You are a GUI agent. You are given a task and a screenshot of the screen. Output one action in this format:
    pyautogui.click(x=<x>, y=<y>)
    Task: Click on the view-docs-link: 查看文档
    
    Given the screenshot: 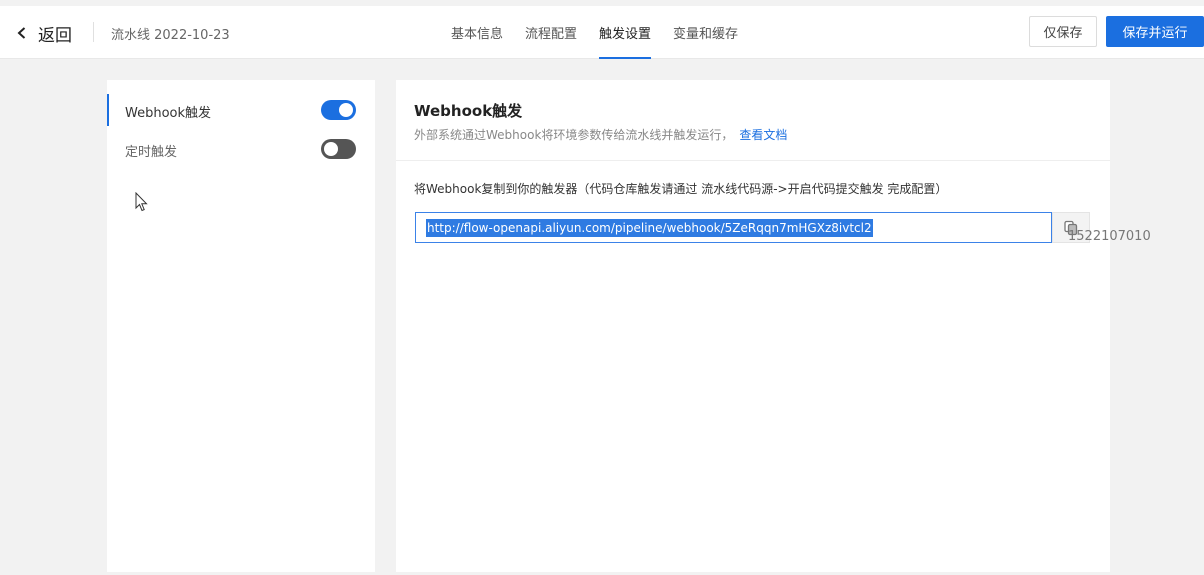 What is the action you would take?
    pyautogui.click(x=763, y=135)
    